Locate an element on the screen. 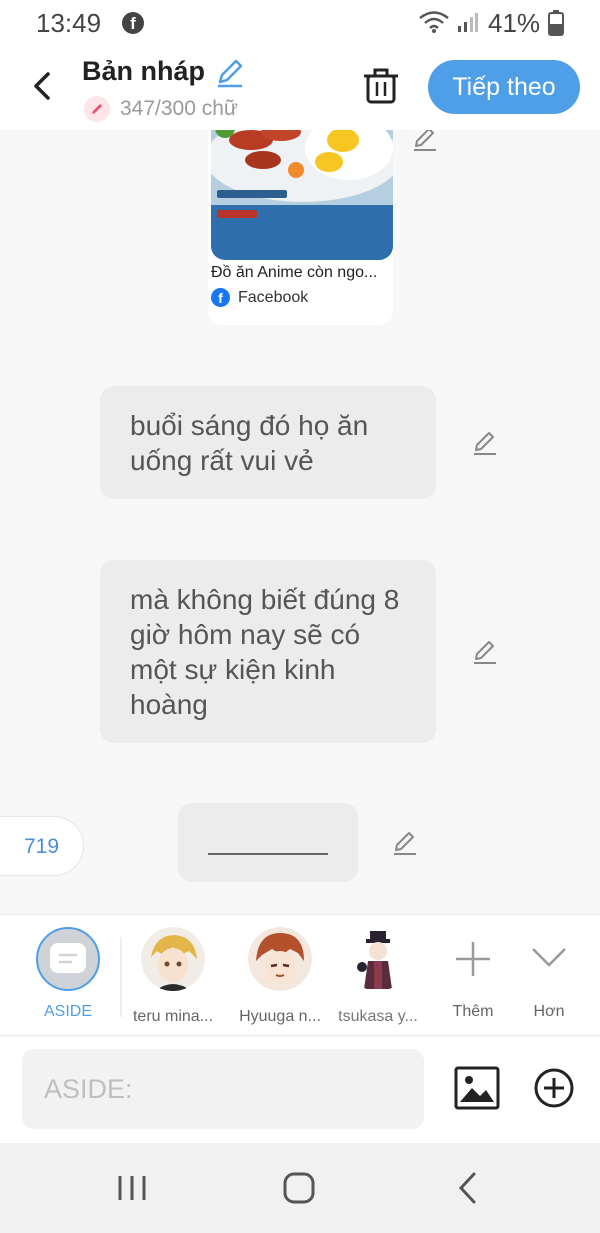 Image resolution: width=600 pixels, height=1233 pixels. collapse-button: Hơn is located at coordinates (549, 974).